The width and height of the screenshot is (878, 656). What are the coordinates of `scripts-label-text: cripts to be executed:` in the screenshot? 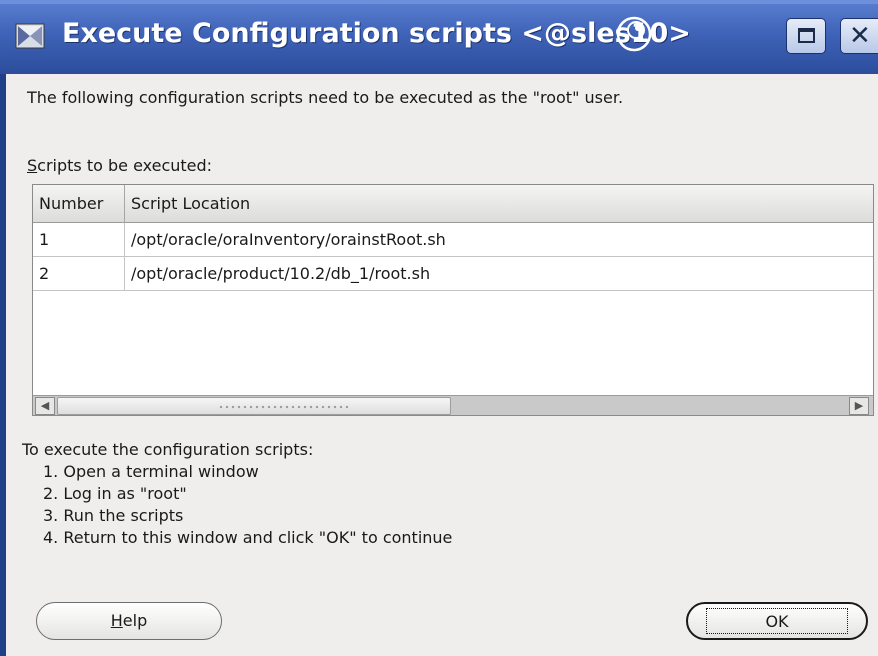 It's located at (125, 165).